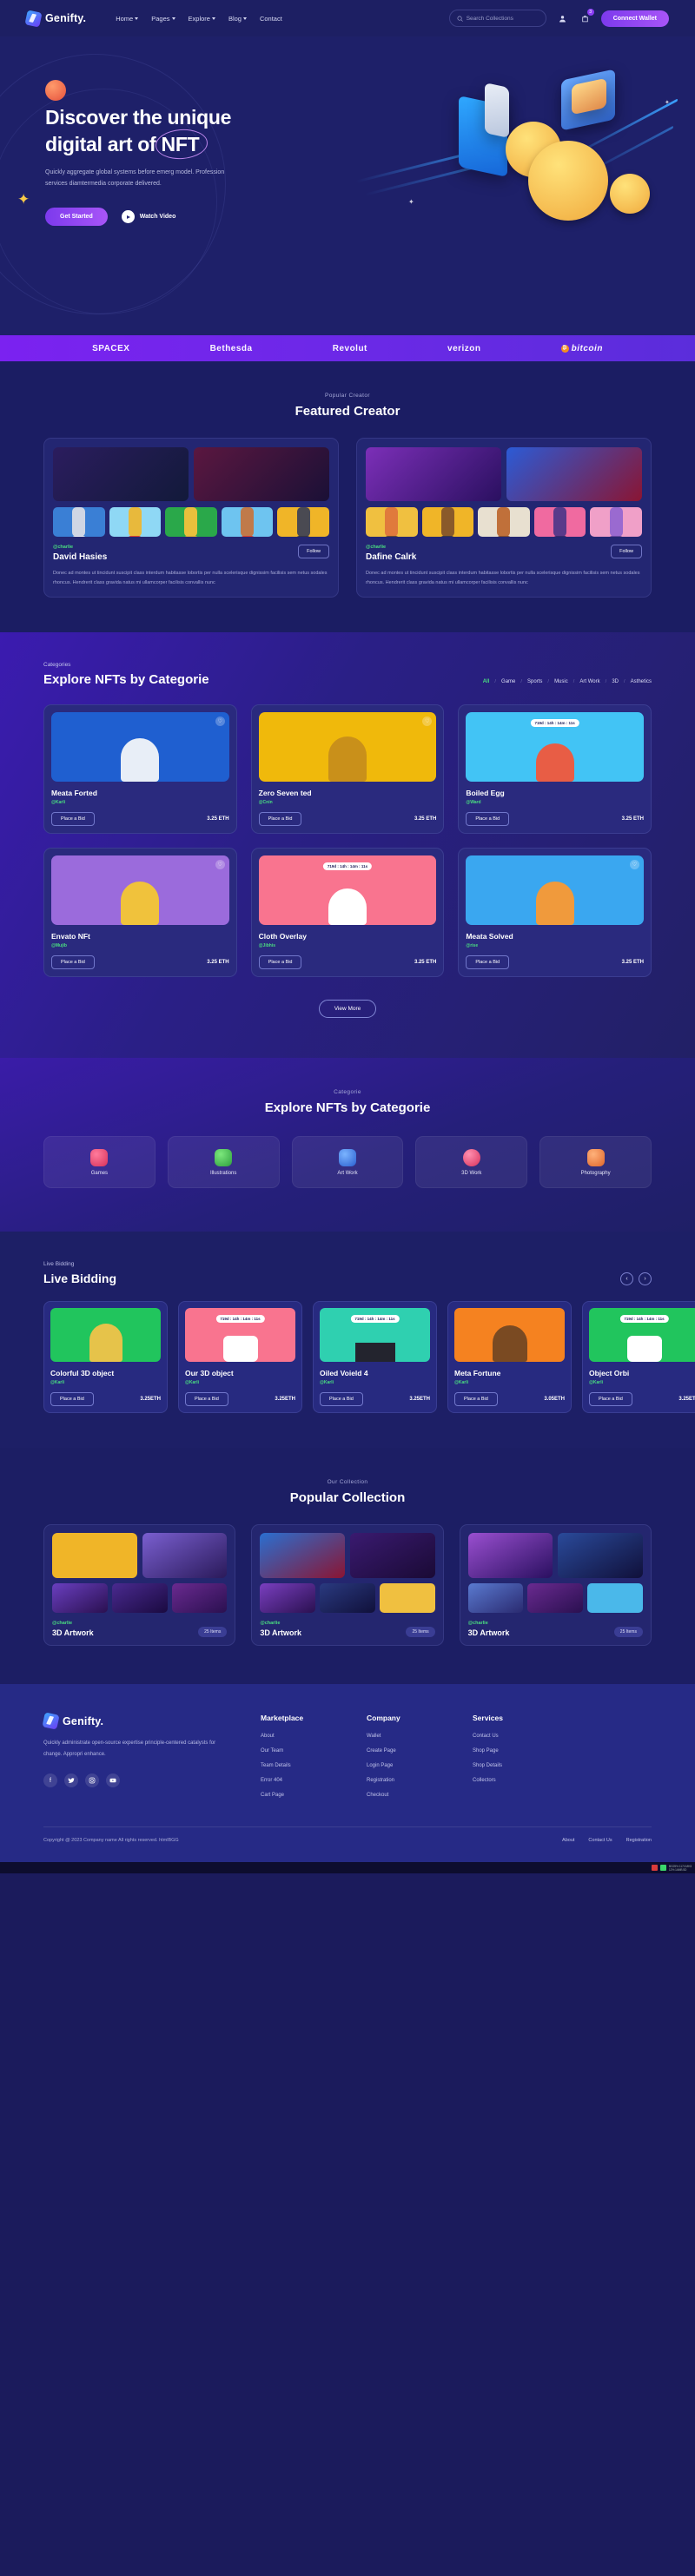 The image size is (695, 2576). I want to click on nav-label: Contact, so click(270, 18).